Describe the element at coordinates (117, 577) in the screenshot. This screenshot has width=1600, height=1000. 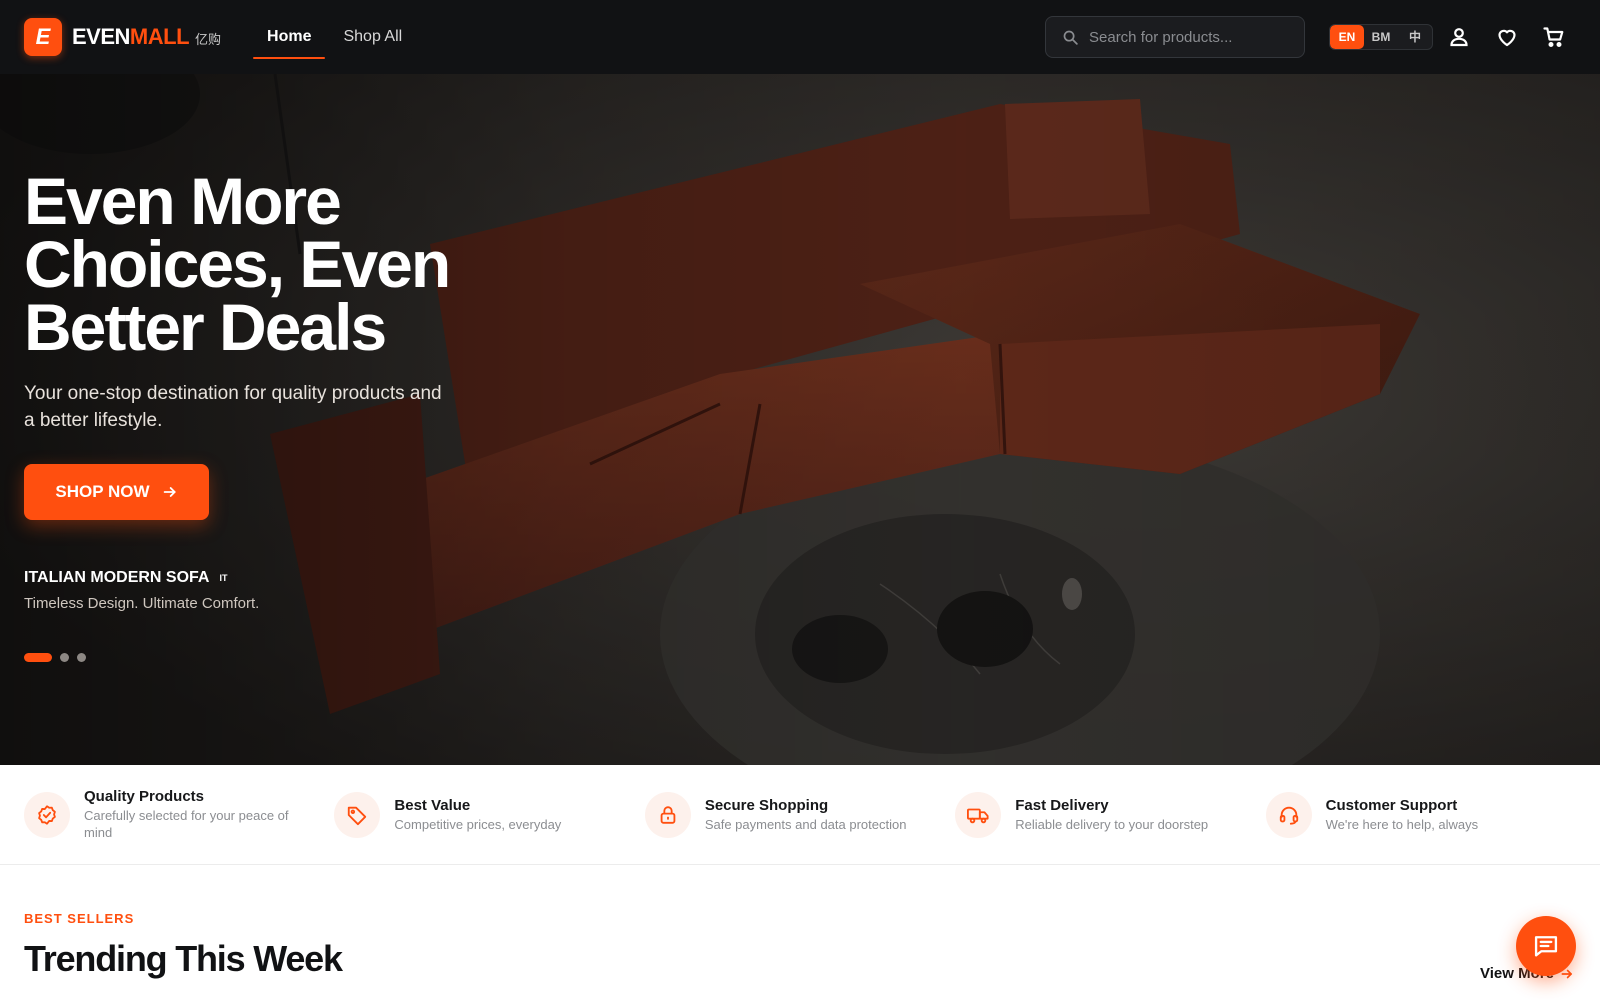
I see `product-name-text: ITALIAN MODERN SOFA` at that location.